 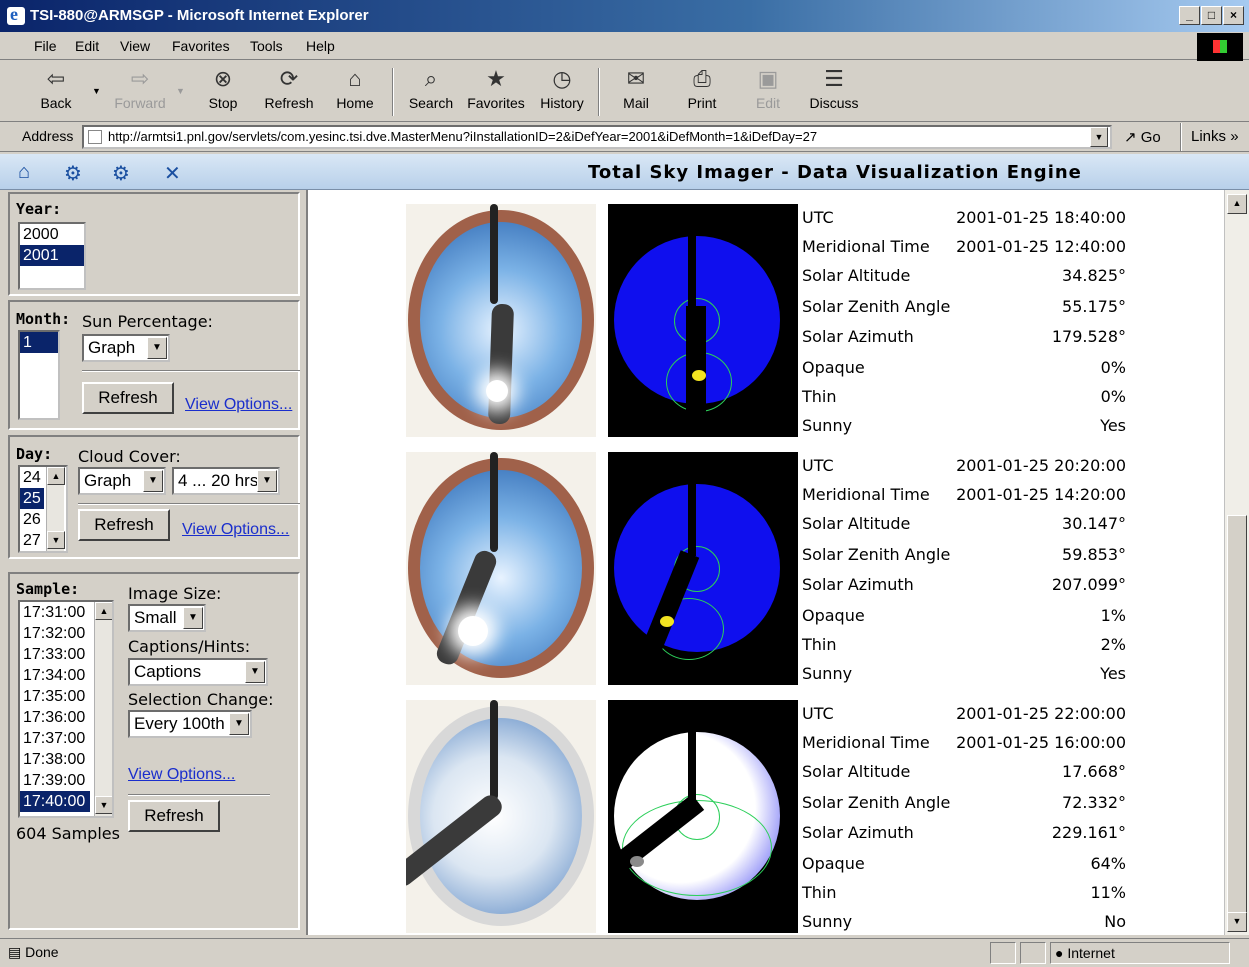 I want to click on sample-scrollbar: ▲ ▼, so click(x=103, y=709).